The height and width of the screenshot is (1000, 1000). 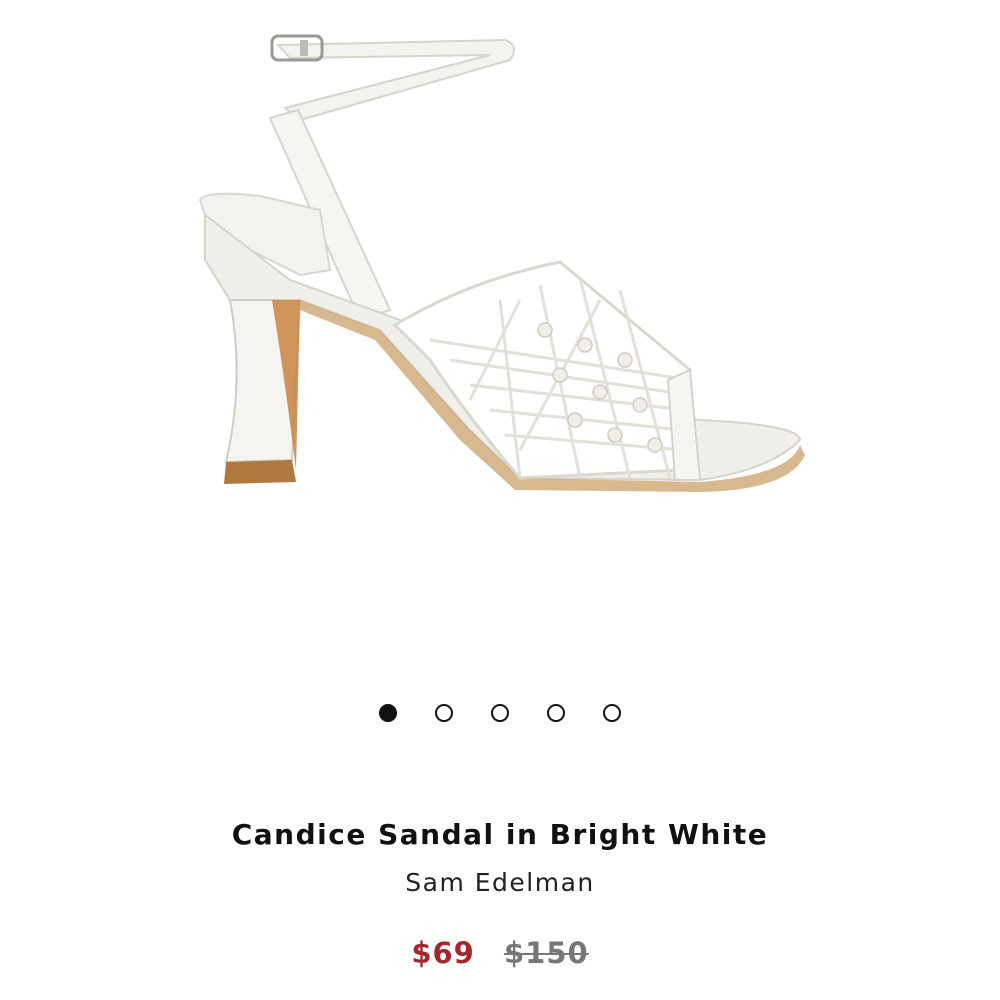 What do you see at coordinates (500, 882) in the screenshot?
I see `brand-name: Sam Edelman` at bounding box center [500, 882].